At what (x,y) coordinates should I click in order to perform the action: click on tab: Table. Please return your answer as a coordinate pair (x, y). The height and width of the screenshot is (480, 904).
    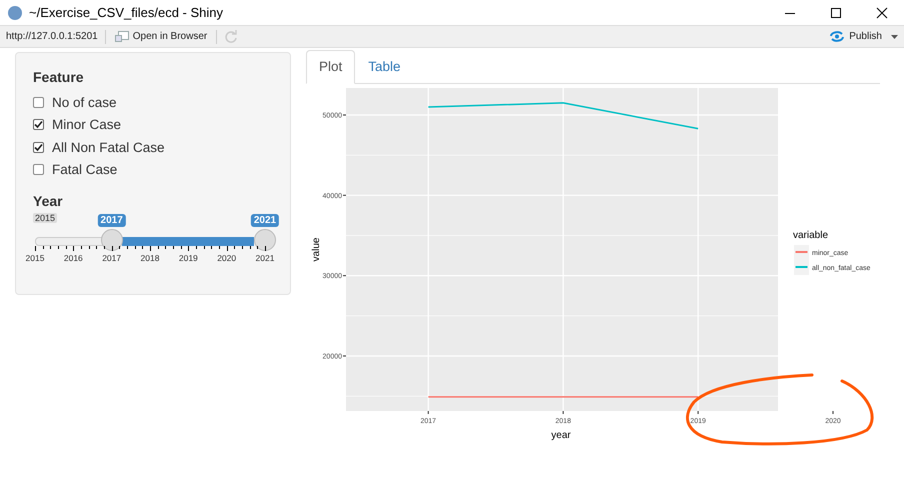
    Looking at the image, I should click on (384, 67).